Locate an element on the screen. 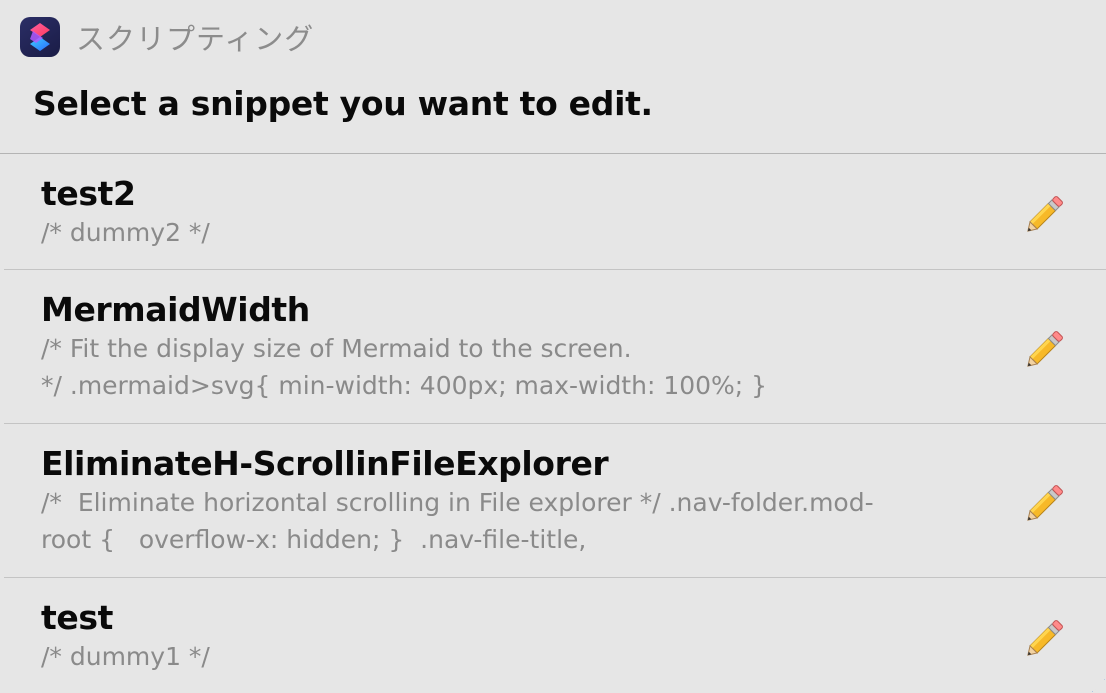 This screenshot has width=1106, height=693. shortcuts-app-icon is located at coordinates (40, 37).